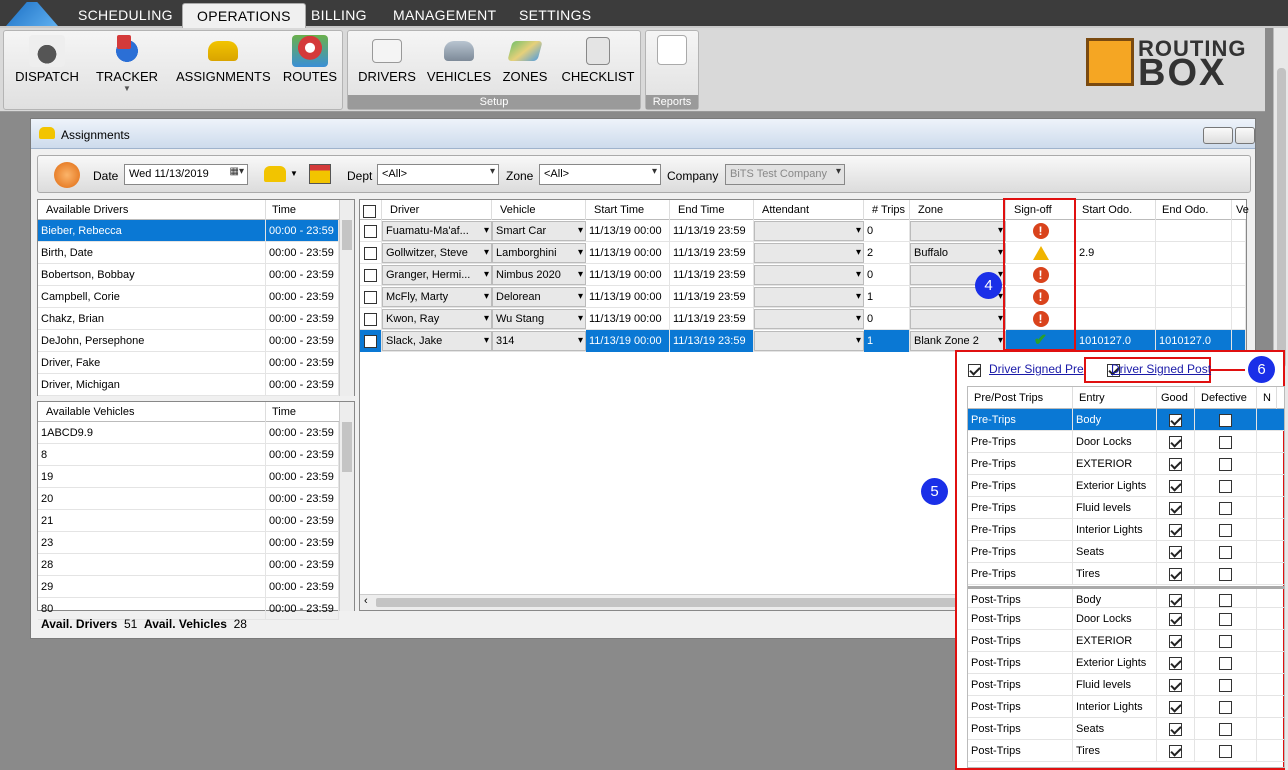  I want to click on zone-select: ▾, so click(958, 319).